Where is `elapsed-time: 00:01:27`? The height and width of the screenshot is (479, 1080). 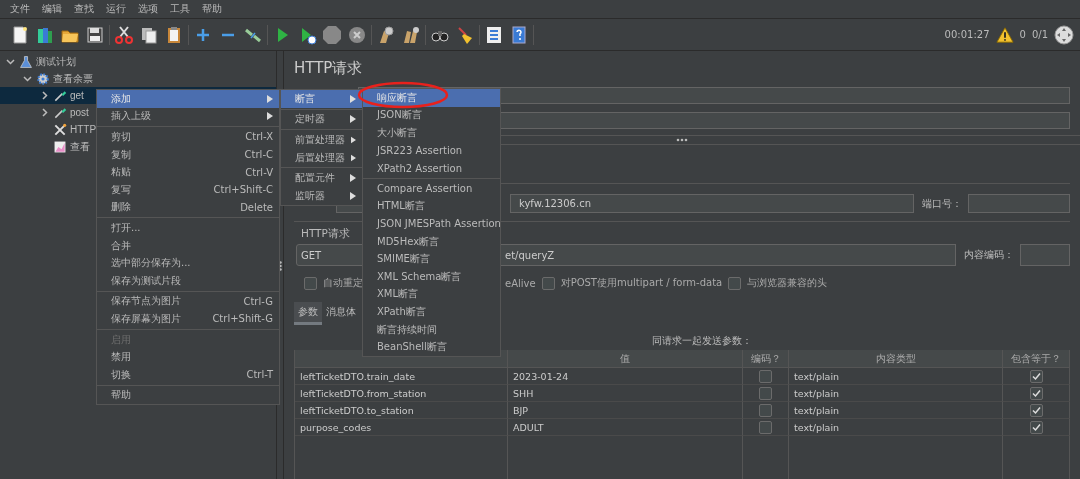 elapsed-time: 00:01:27 is located at coordinates (967, 34).